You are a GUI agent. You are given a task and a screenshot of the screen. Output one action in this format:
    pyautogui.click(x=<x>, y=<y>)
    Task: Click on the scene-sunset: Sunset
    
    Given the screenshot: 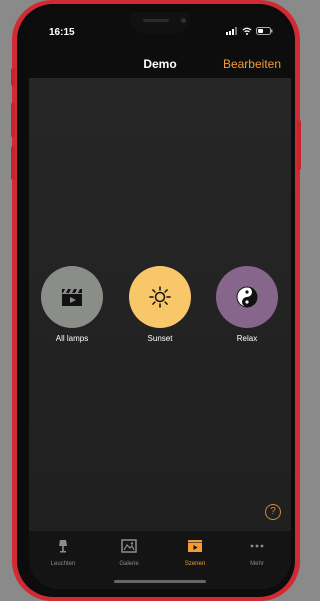 What is the action you would take?
    pyautogui.click(x=160, y=304)
    